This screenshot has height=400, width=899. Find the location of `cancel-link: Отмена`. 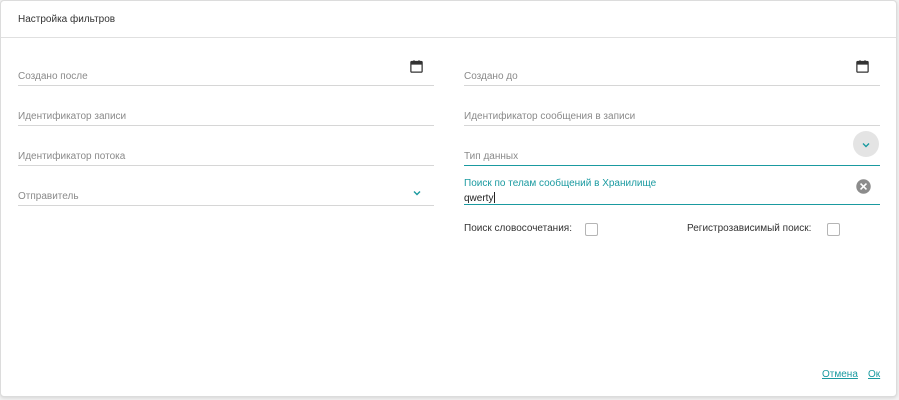

cancel-link: Отмена is located at coordinates (840, 374).